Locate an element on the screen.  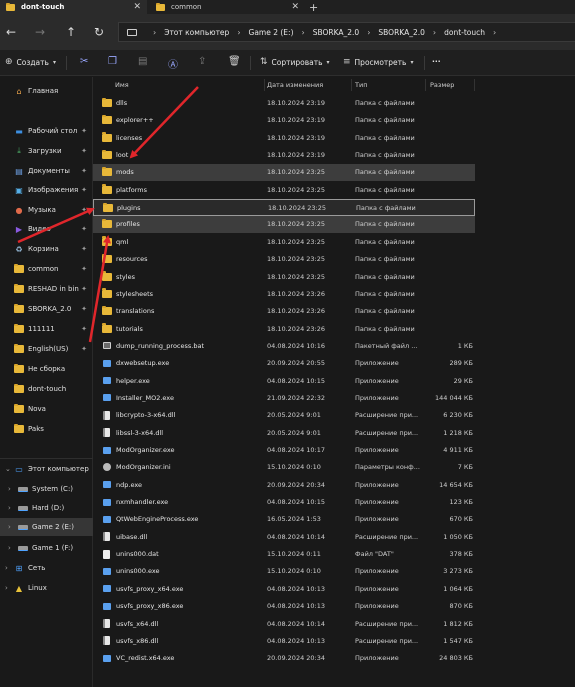
new-tab-icon: + is located at coordinates (313, 7).